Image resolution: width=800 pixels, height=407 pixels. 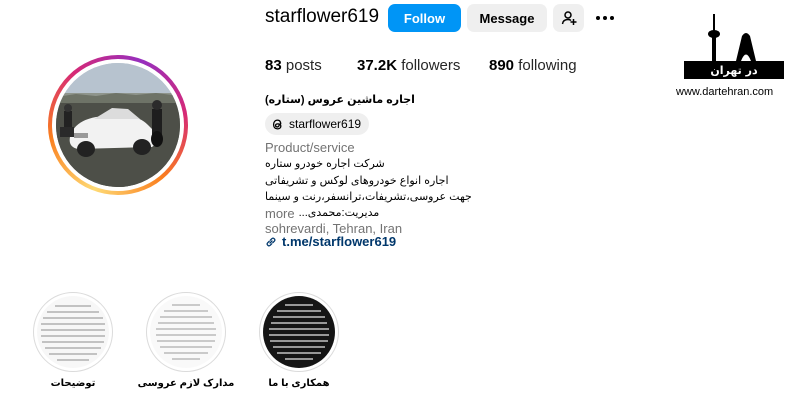 I want to click on add-user-icon, so click(x=568, y=18).